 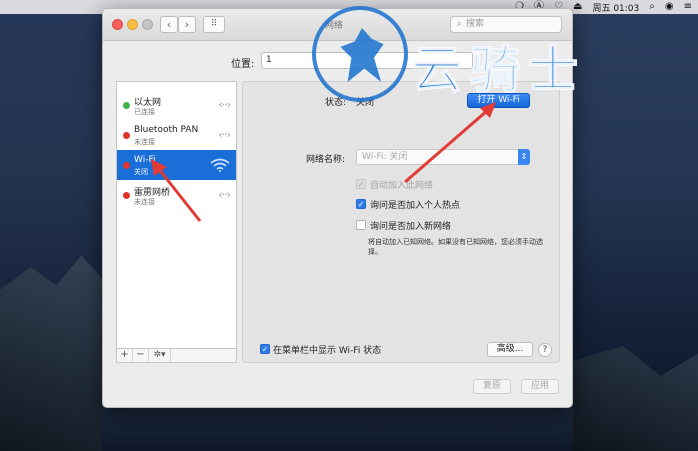 I want to click on arrow-to-wifi-on-button, so click(x=450, y=143).